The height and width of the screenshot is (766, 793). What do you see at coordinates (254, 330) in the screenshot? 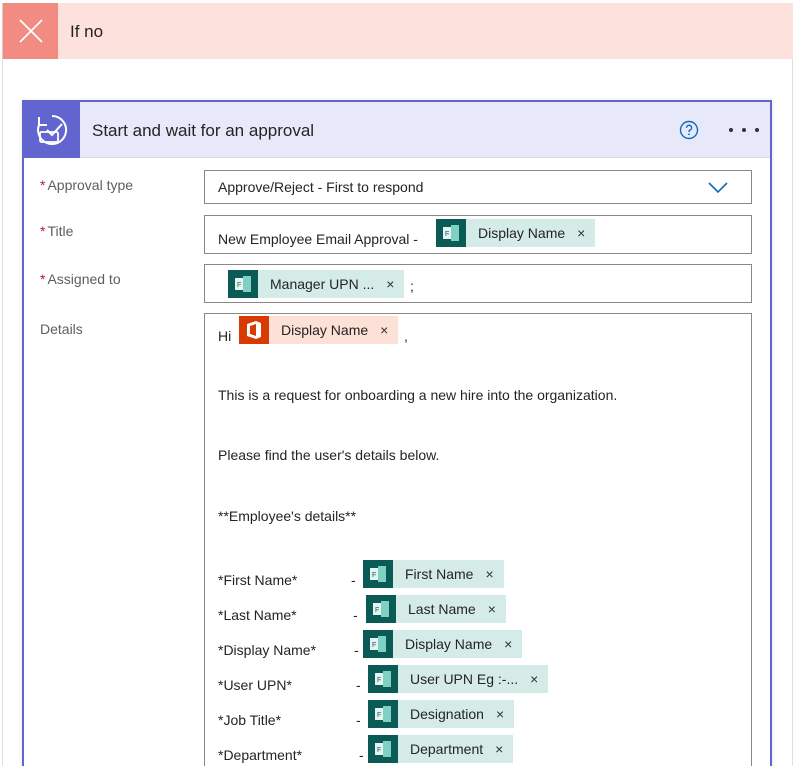
I see `office365-icon` at bounding box center [254, 330].